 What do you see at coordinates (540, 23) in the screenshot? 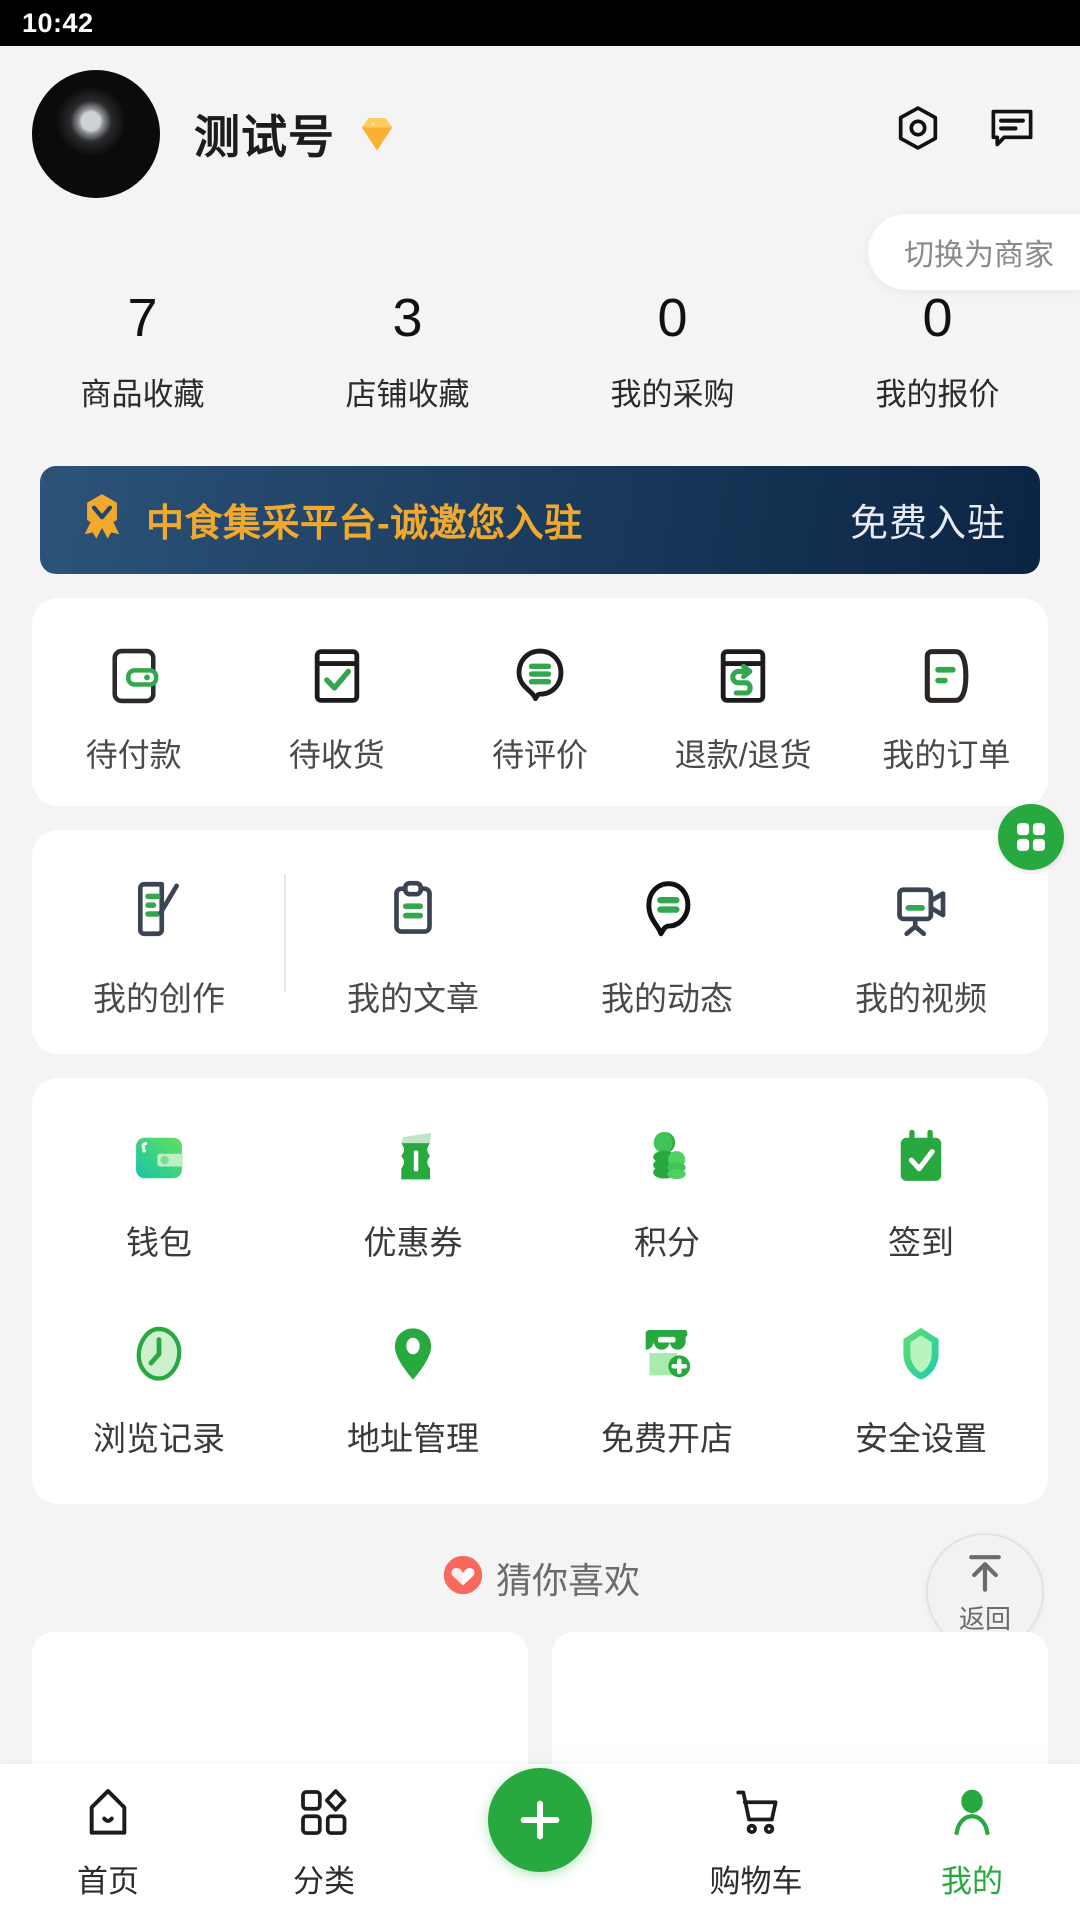
I see `status-bar: 10:42` at bounding box center [540, 23].